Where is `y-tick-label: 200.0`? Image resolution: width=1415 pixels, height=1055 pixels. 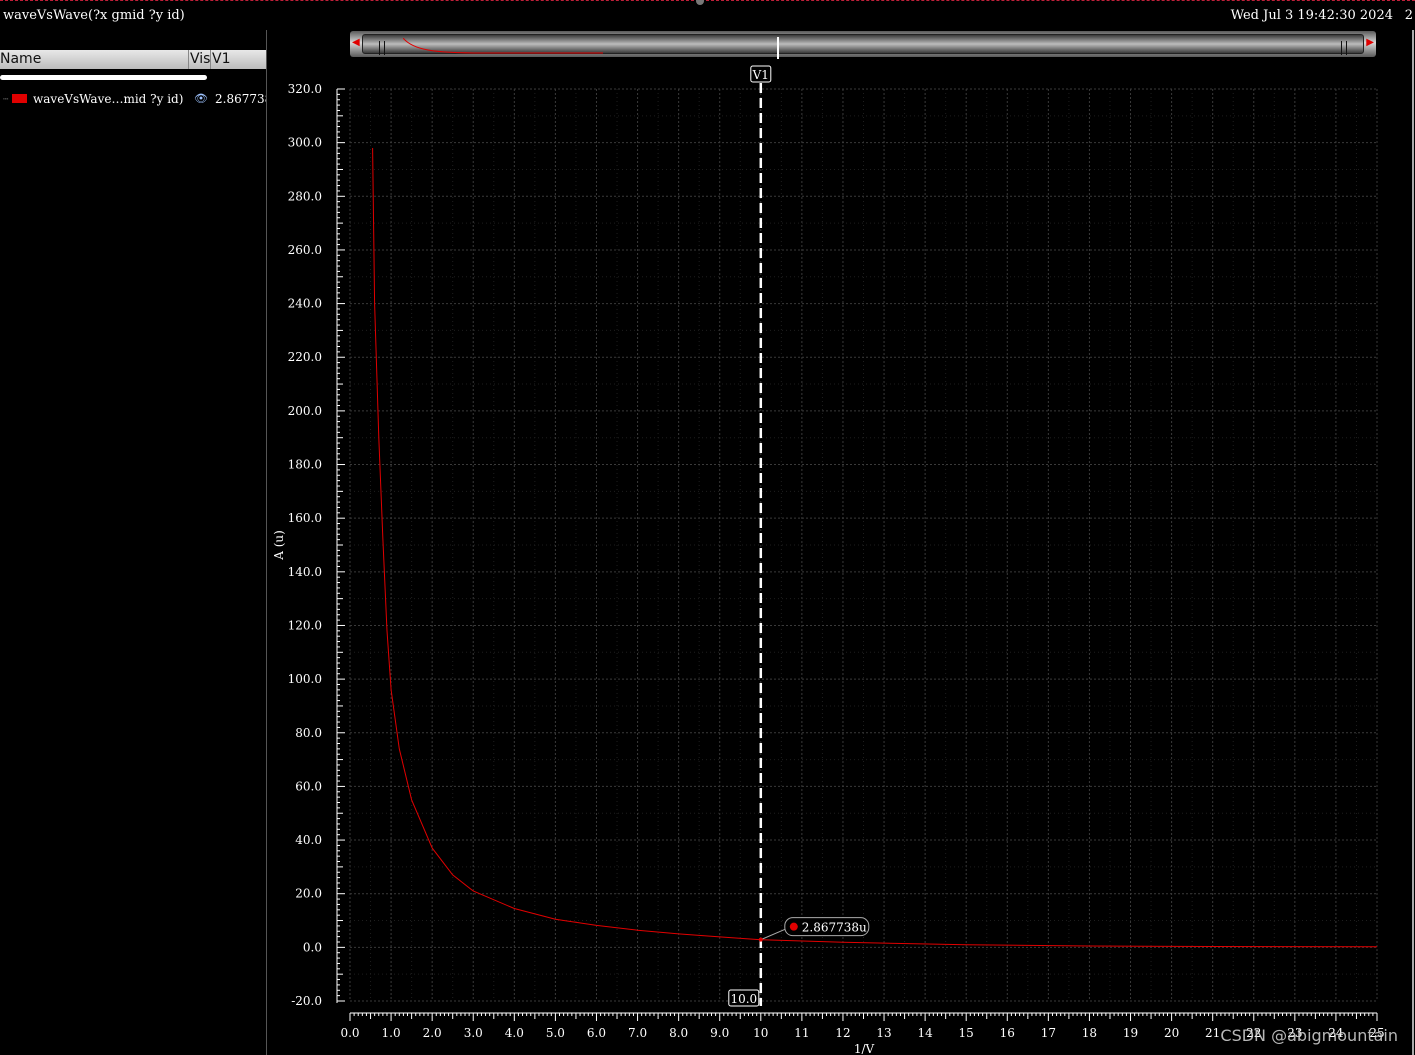
y-tick-label: 200.0 is located at coordinates (305, 411).